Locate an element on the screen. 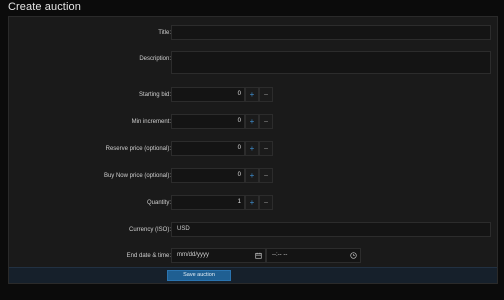  reserve-price-label: Reserve price (optional): is located at coordinates (138, 149).